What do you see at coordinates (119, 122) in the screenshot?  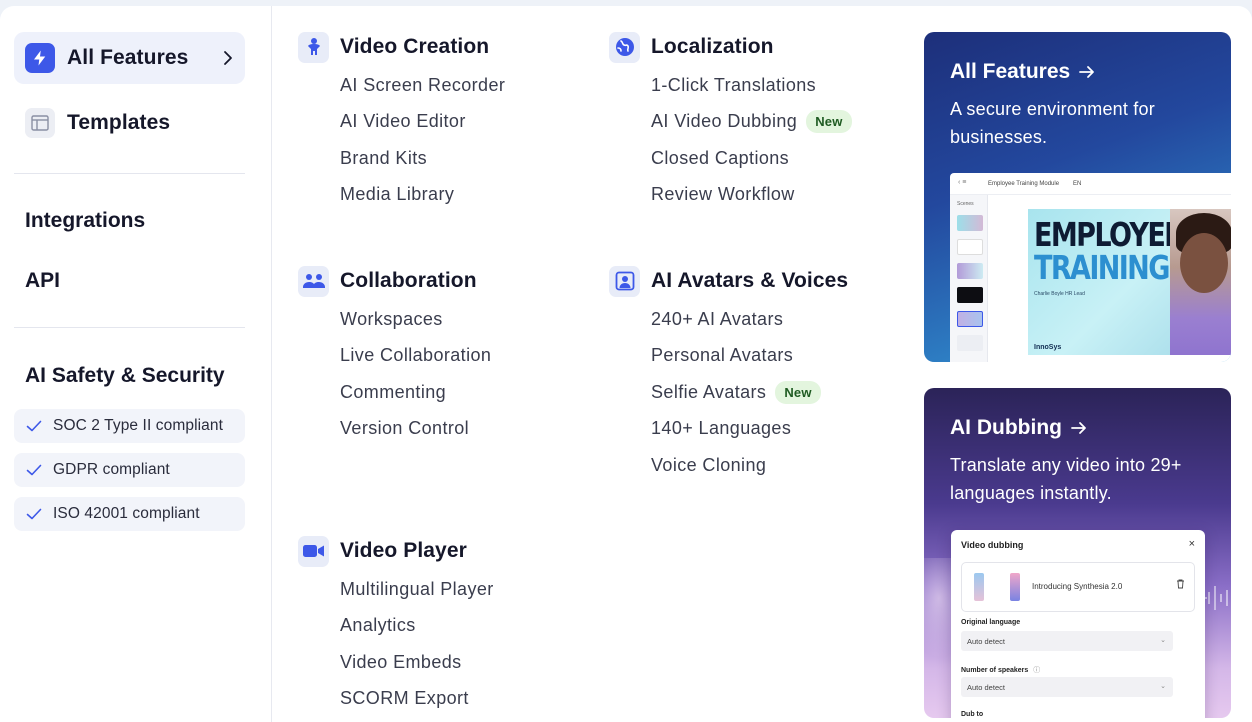 I see `sidebar-item-label: Templates` at bounding box center [119, 122].